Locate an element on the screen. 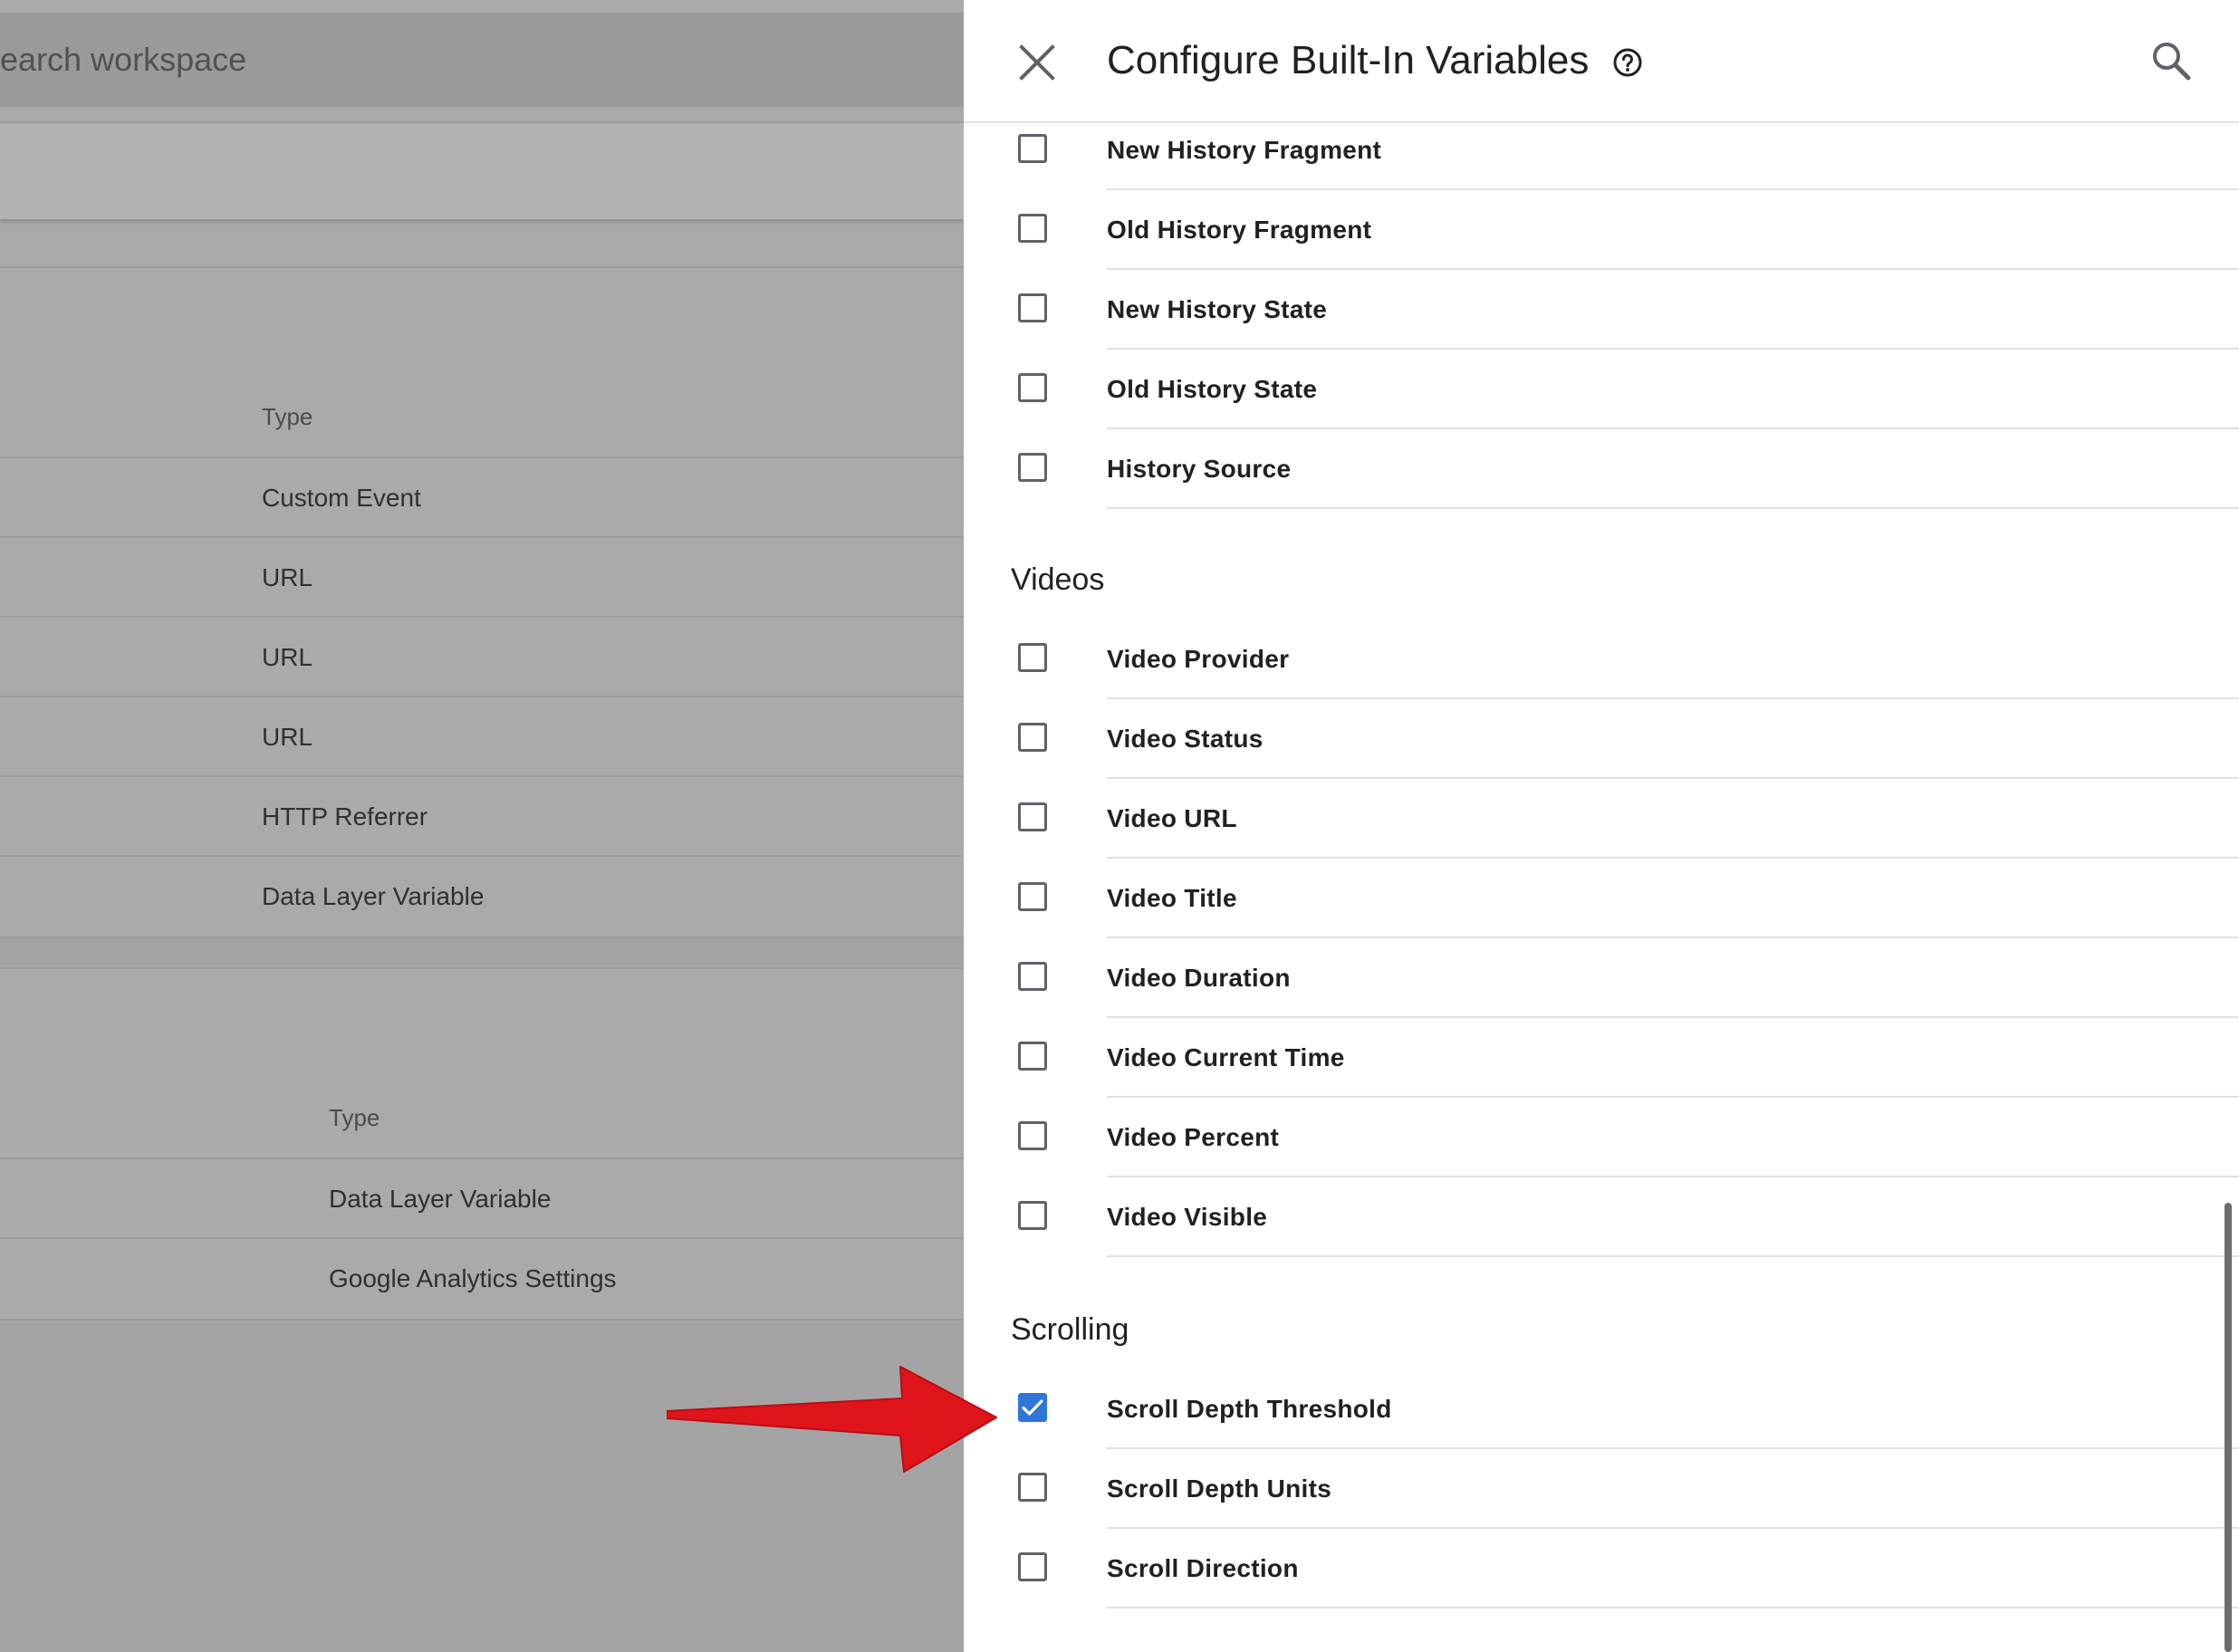  checkmark-icon is located at coordinates (1033, 1407).